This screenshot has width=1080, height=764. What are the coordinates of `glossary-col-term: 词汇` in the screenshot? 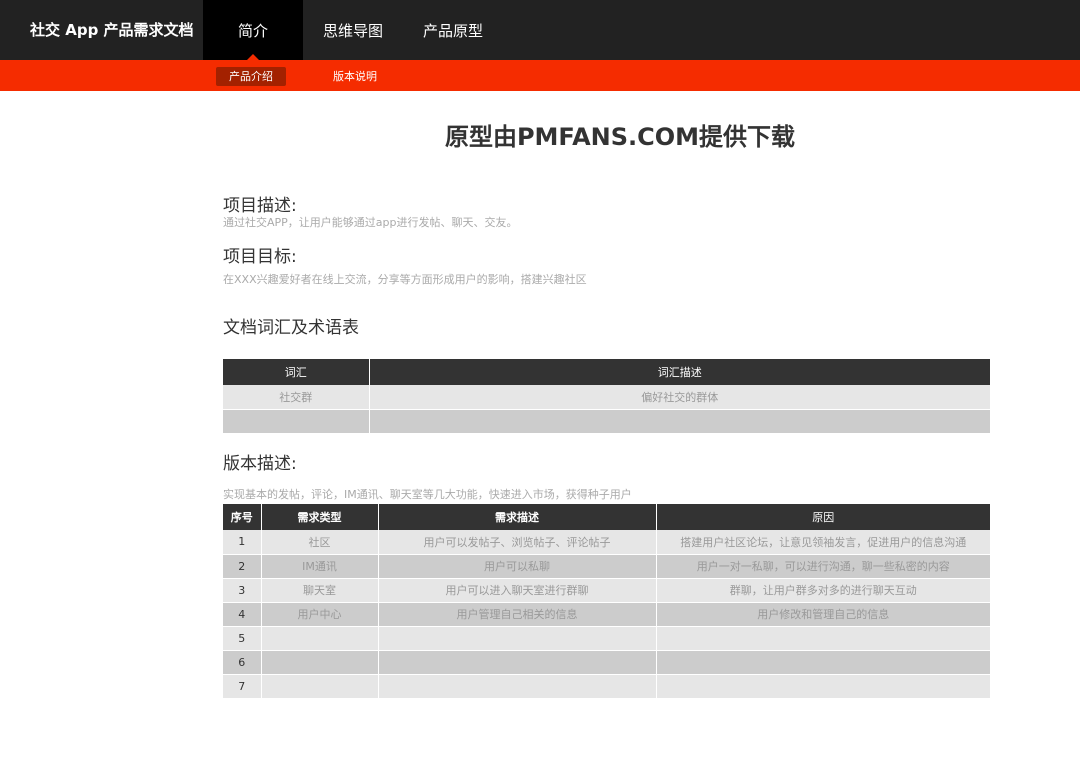 It's located at (296, 372).